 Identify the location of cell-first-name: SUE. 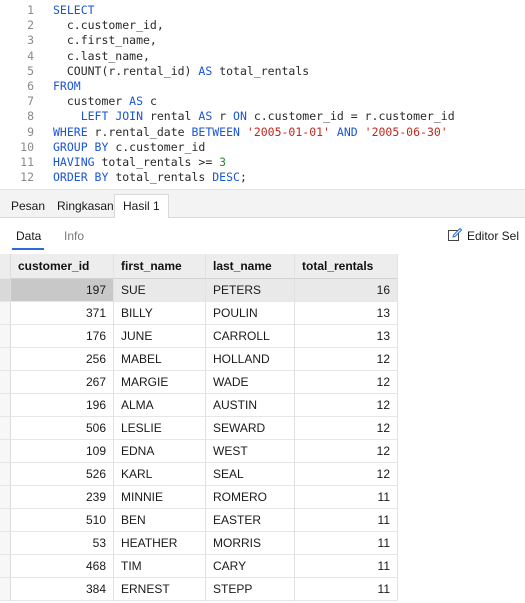
(160, 290).